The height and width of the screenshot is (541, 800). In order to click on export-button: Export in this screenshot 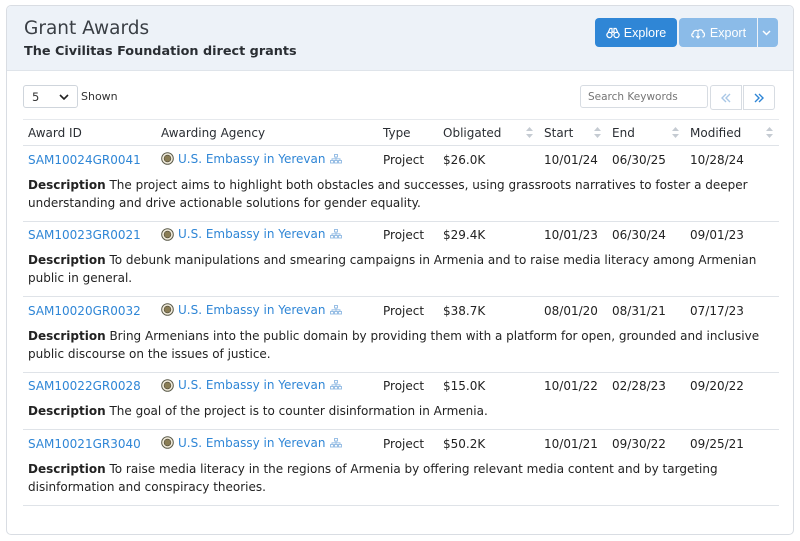, I will do `click(718, 32)`.